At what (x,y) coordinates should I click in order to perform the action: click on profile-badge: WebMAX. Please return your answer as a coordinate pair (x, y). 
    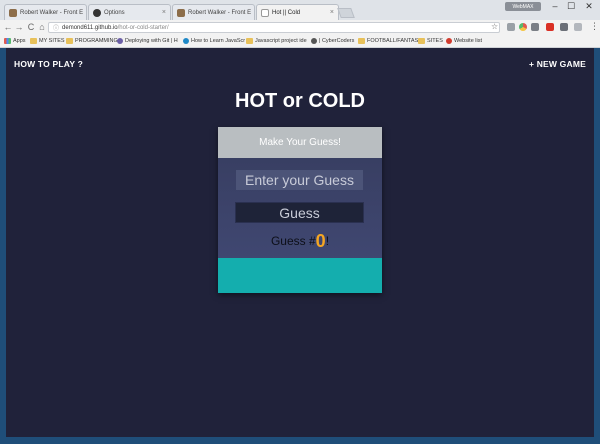
    Looking at the image, I should click on (523, 6).